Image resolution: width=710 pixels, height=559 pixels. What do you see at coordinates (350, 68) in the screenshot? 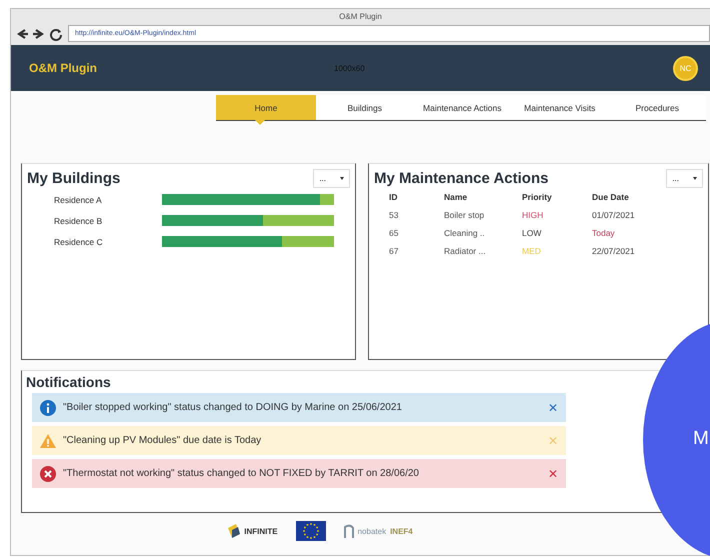
I see `header-text: 1000x60` at bounding box center [350, 68].